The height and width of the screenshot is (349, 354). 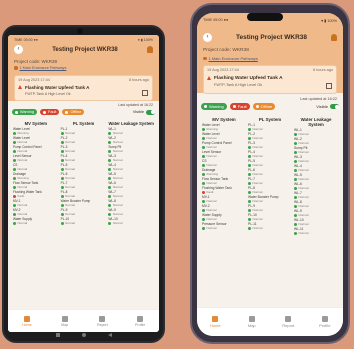 I want to click on recents-button, so click(x=57, y=335).